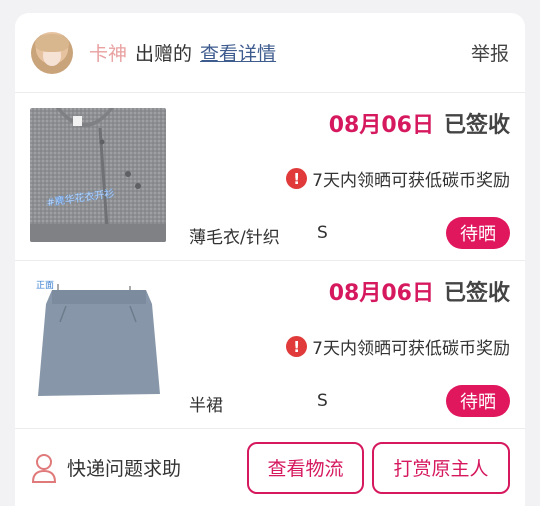 The height and width of the screenshot is (506, 540). I want to click on gift-text: 出赠的, so click(164, 54).